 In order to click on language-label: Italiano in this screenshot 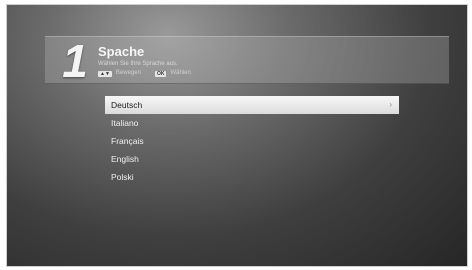, I will do `click(125, 123)`.